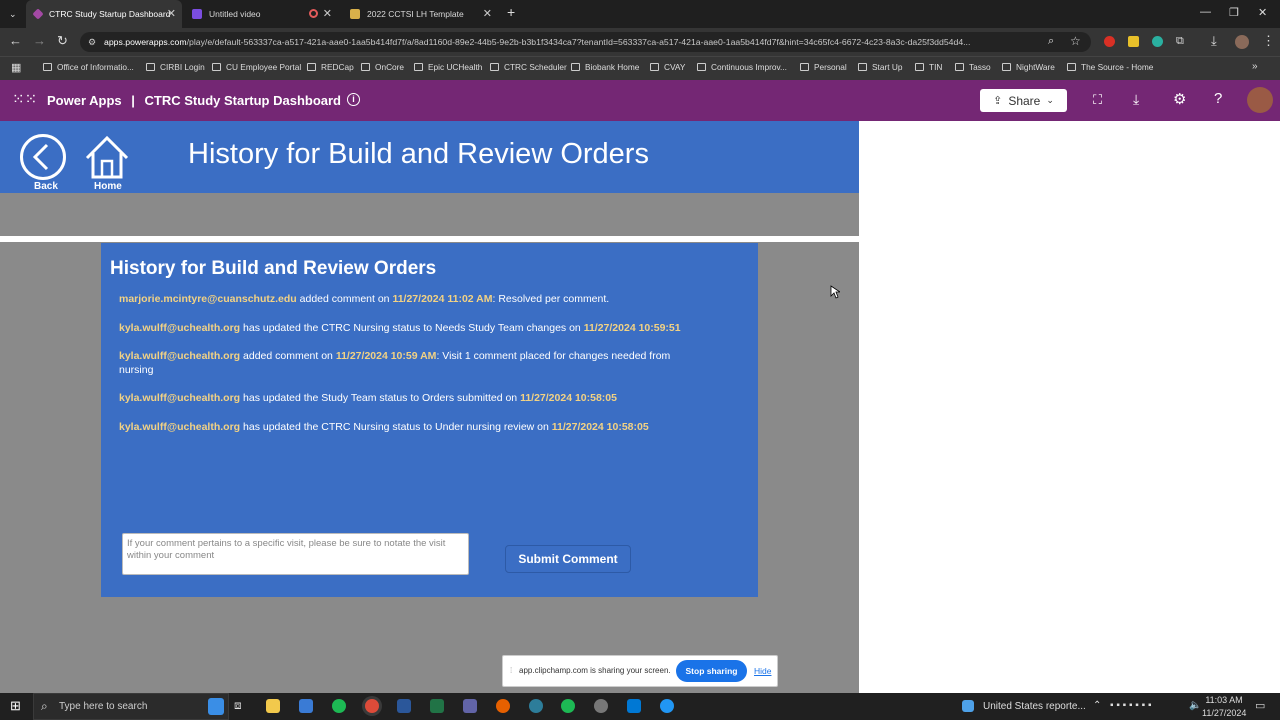  I want to click on bookmark-item: REDCap, so click(330, 67).